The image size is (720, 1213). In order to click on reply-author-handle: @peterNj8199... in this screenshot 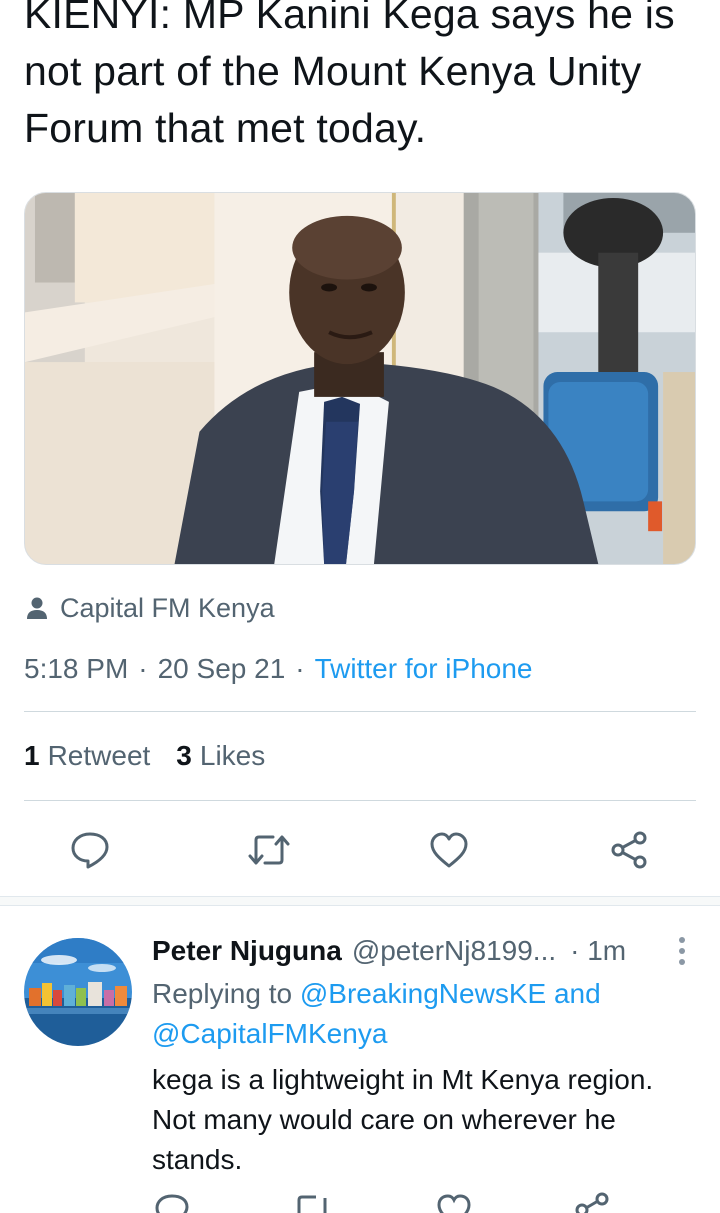, I will do `click(454, 951)`.